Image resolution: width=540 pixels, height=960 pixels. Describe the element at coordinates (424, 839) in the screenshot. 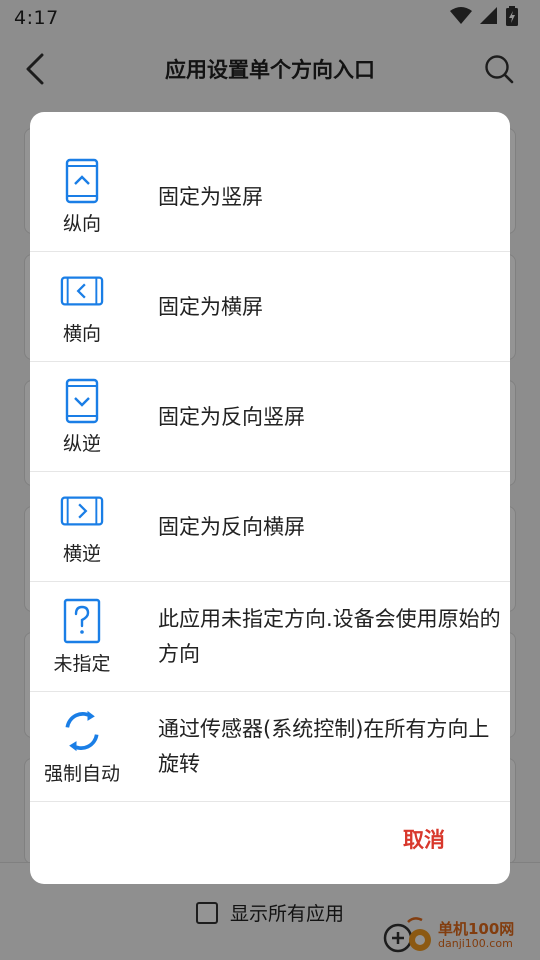

I see `cancel-button: 取消` at that location.